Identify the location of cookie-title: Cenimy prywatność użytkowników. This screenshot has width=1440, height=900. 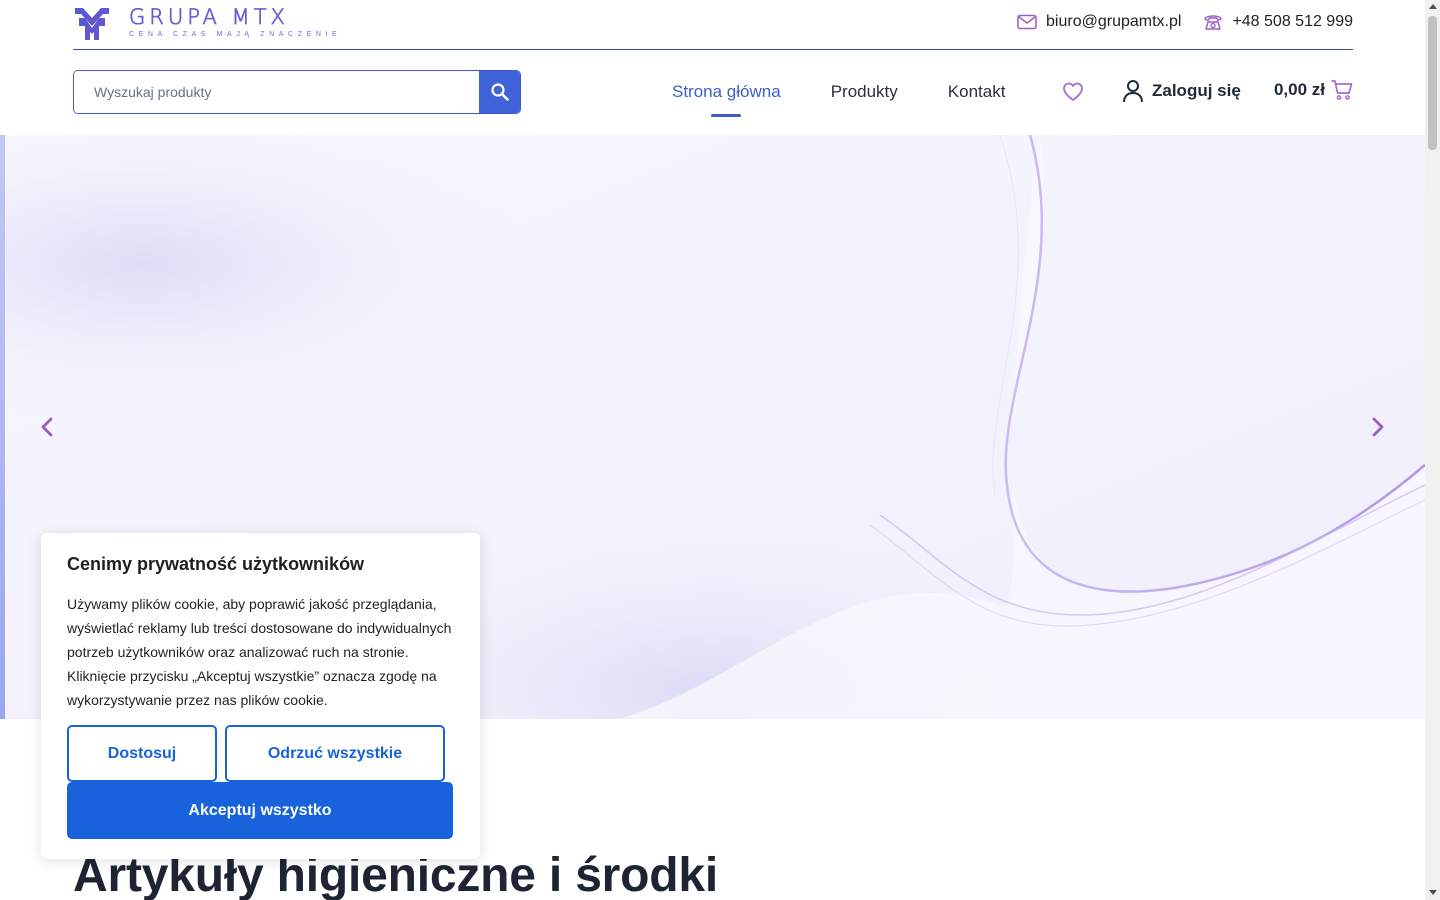
(216, 564).